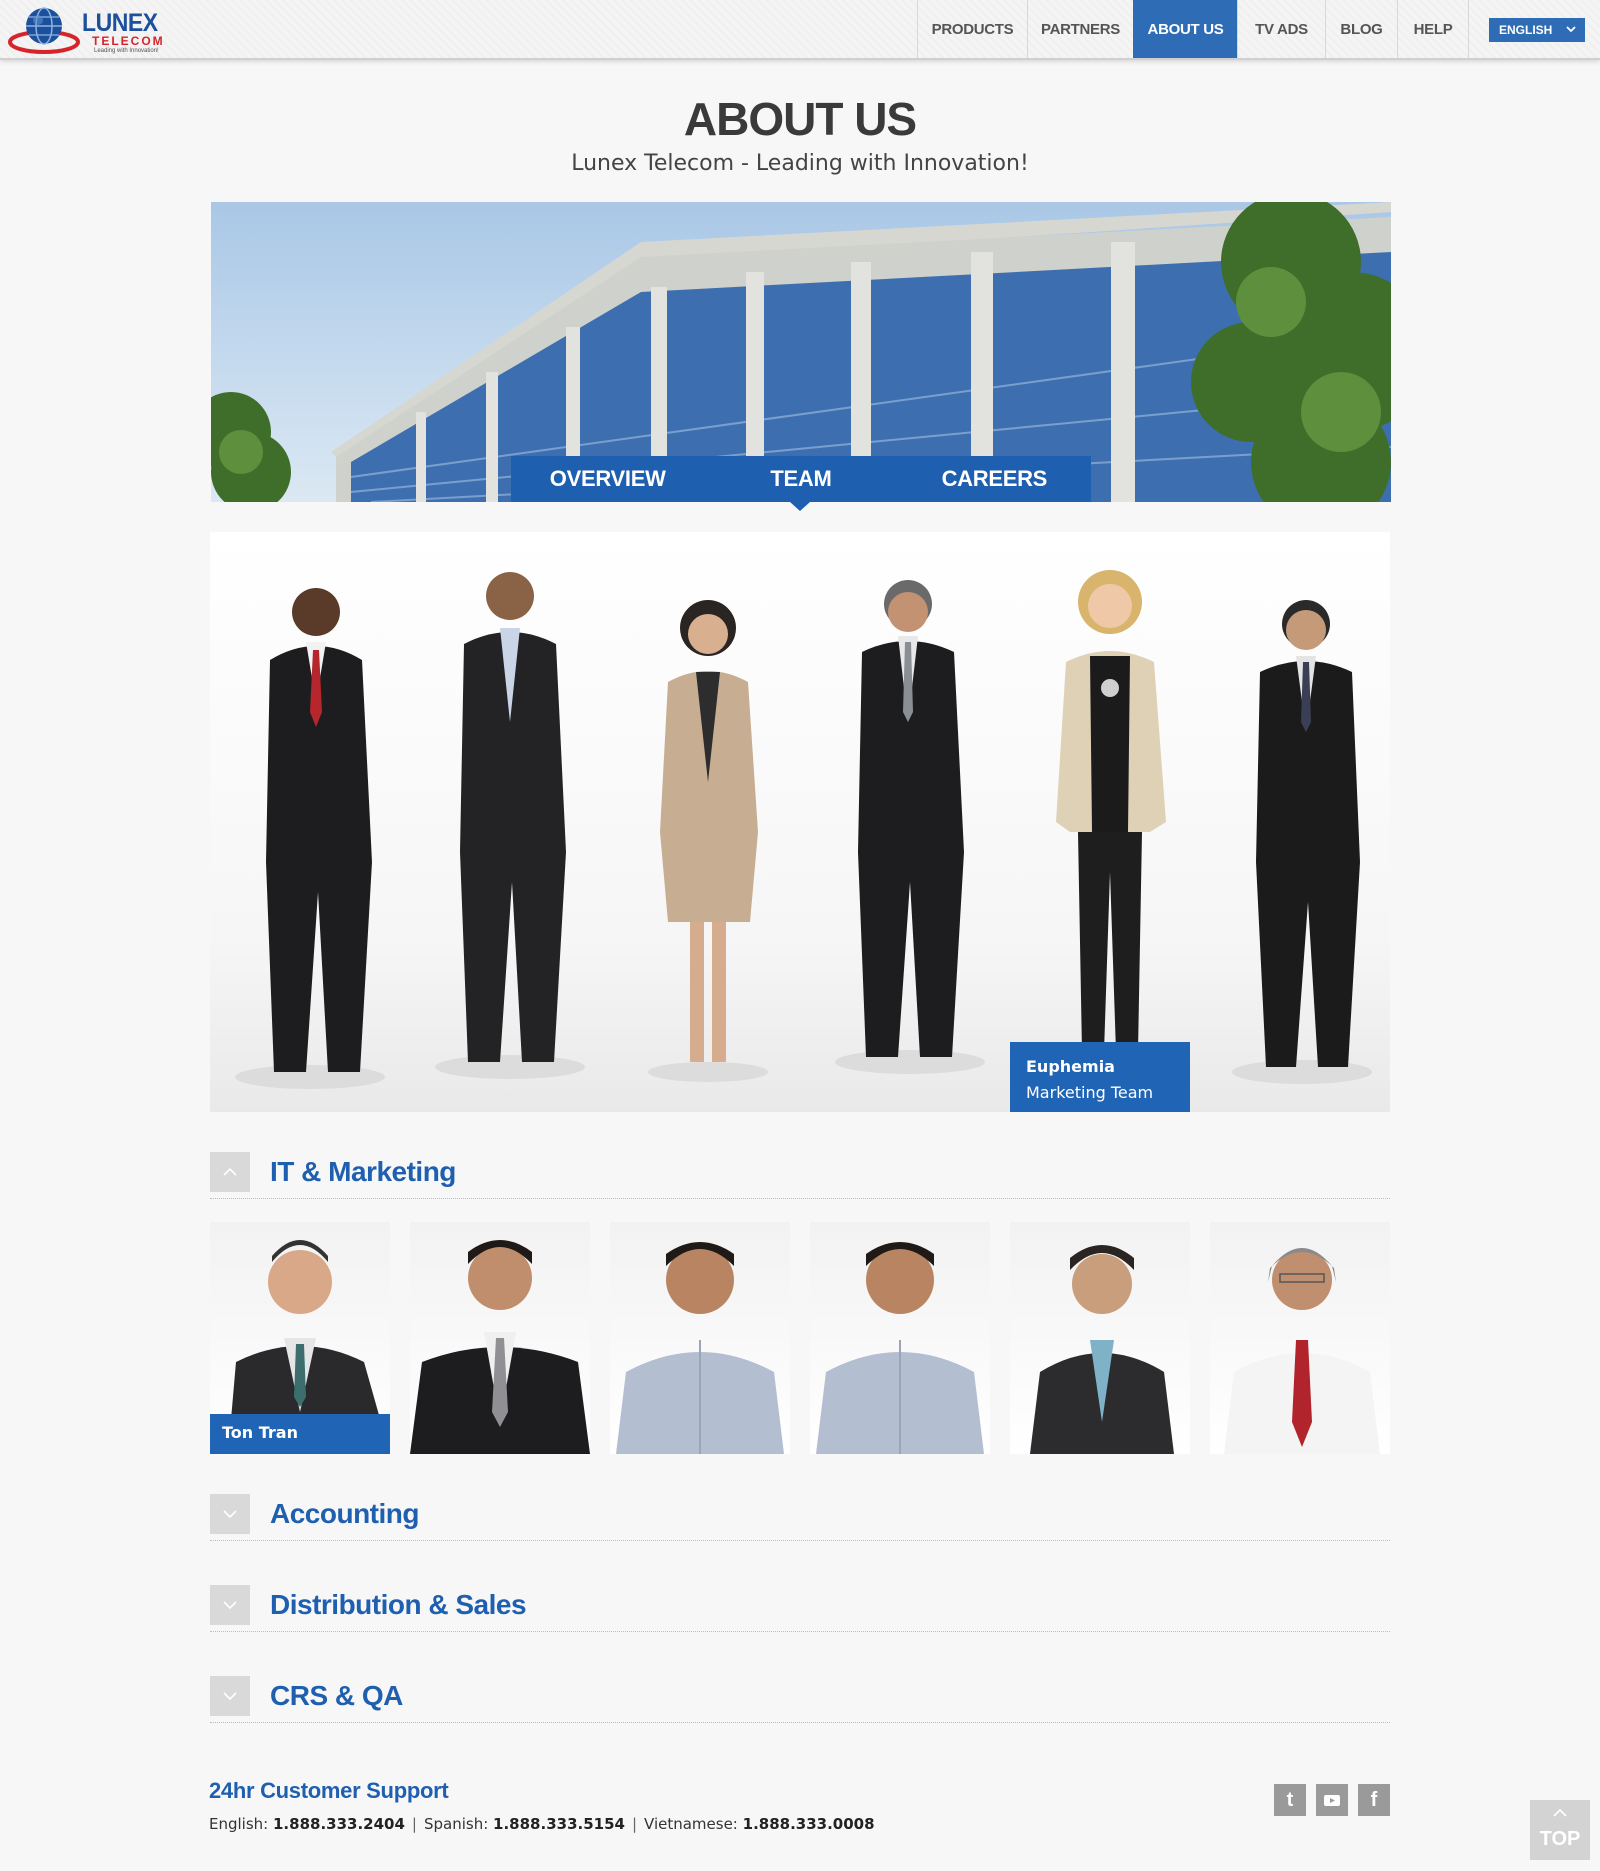 The height and width of the screenshot is (1871, 1600). Describe the element at coordinates (1080, 29) in the screenshot. I see `nav-item-partners: PARTNERS` at that location.